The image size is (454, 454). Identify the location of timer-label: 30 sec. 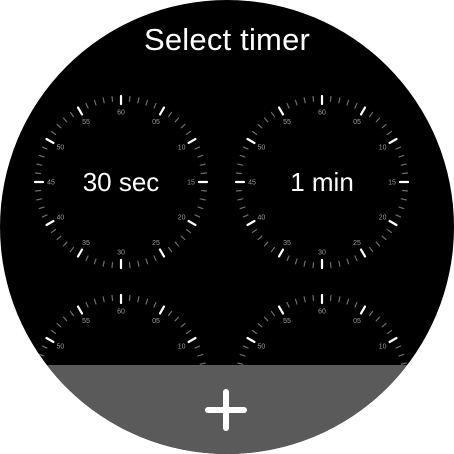
(121, 181).